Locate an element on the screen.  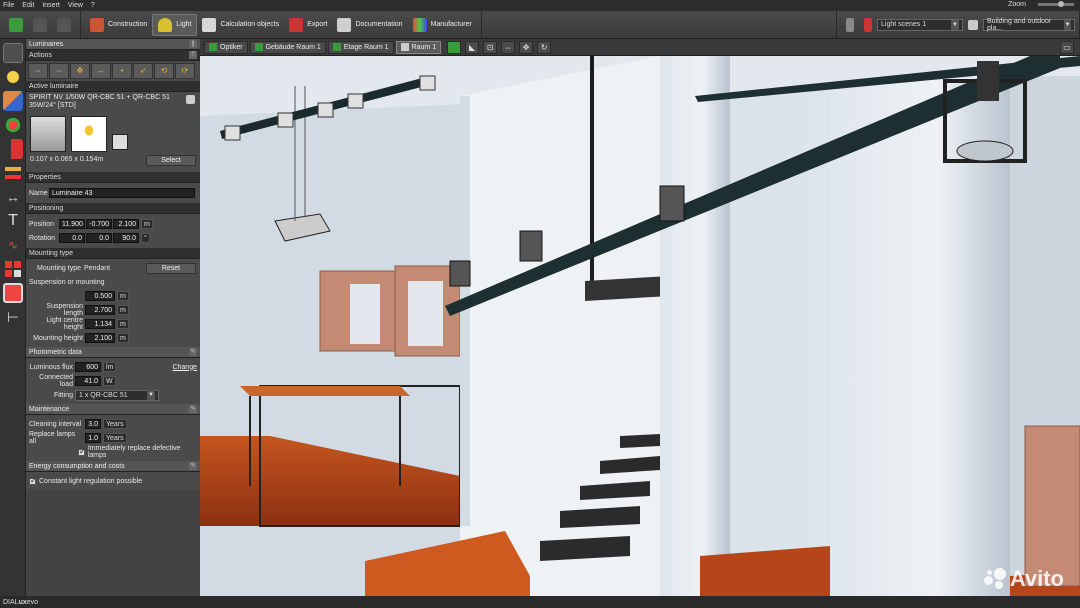
luminaire-tool-icon is located at coordinates (13, 53).